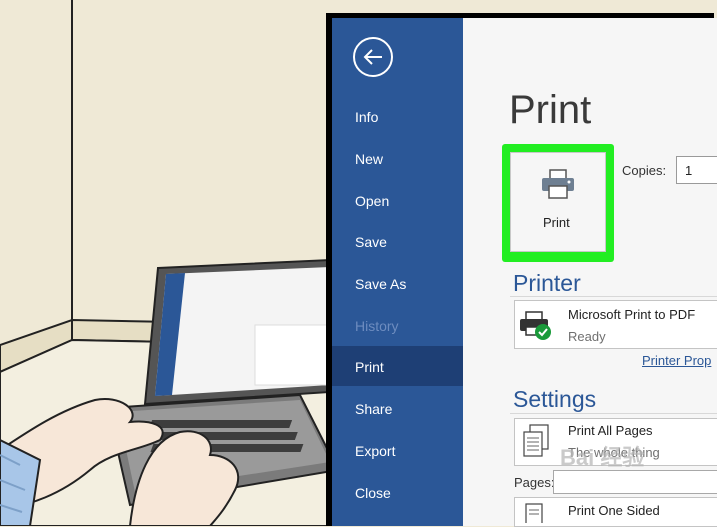 Image resolution: width=717 pixels, height=527 pixels. I want to click on settings-section-divider, so click(613, 413).